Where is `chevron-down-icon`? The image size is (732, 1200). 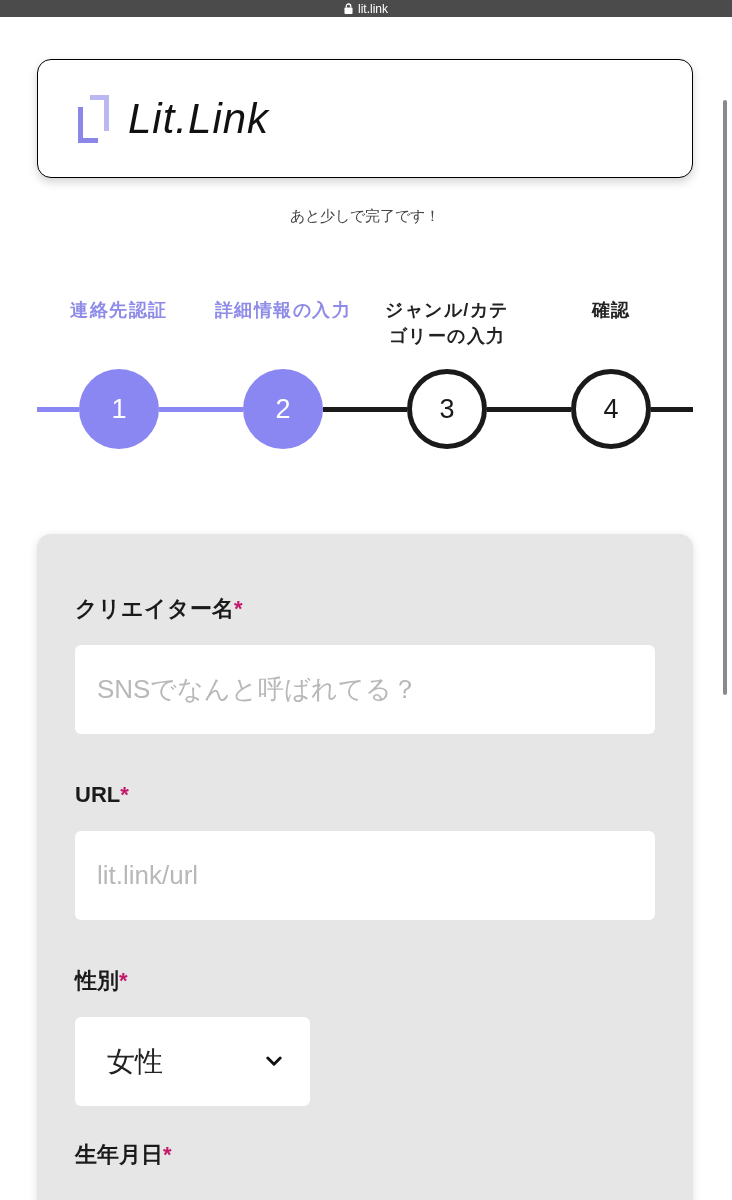 chevron-down-icon is located at coordinates (274, 1061).